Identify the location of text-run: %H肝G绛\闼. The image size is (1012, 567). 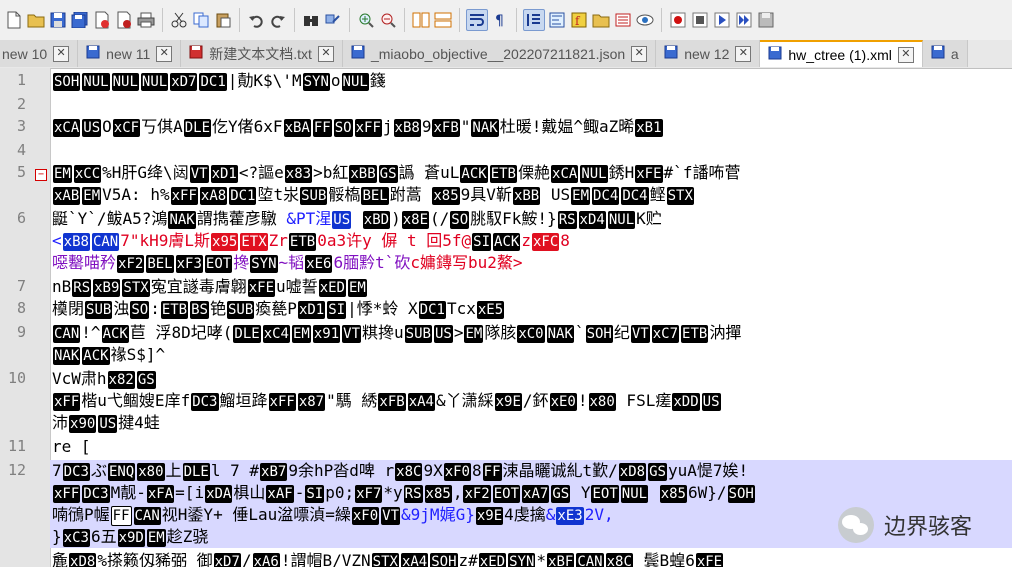
(145, 172).